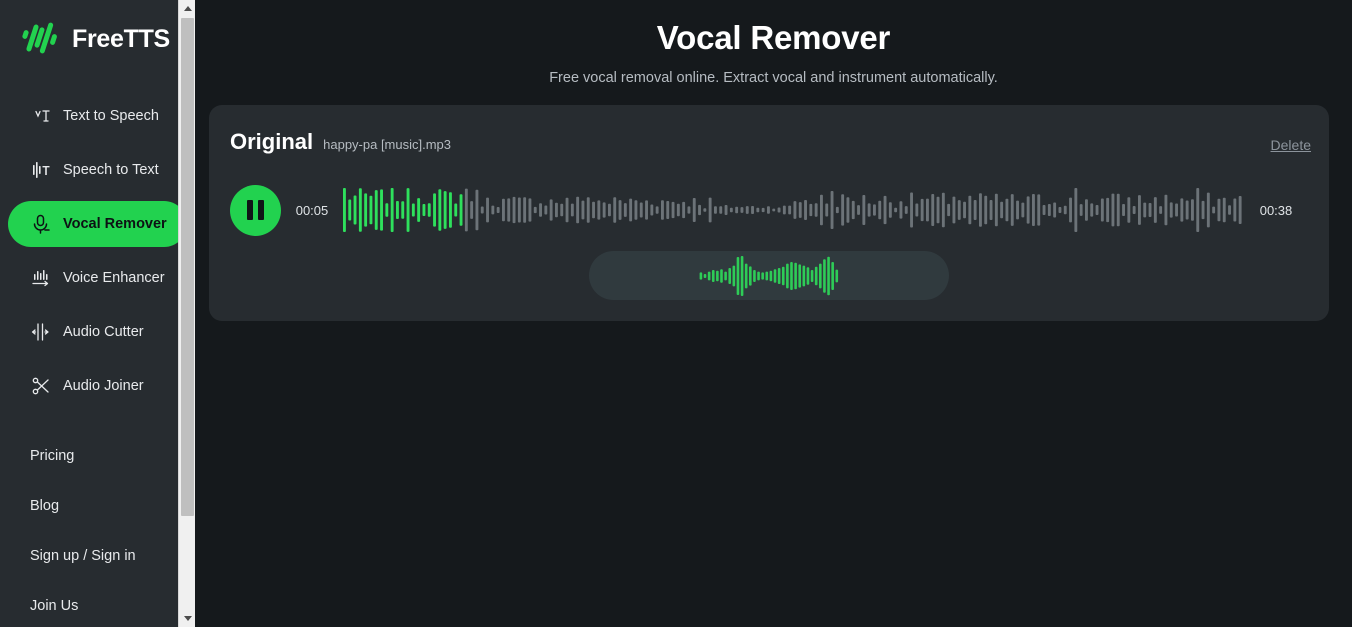 The height and width of the screenshot is (627, 1352). I want to click on audio-cutter-icon, so click(41, 332).